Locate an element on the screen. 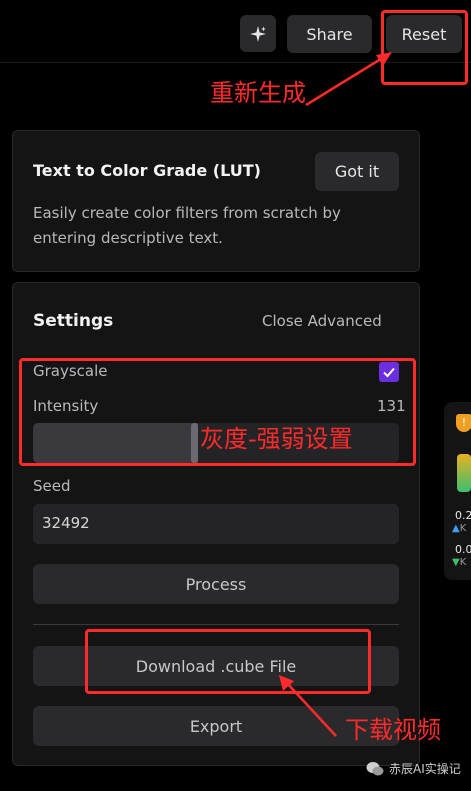 Image resolution: width=471 pixels, height=791 pixels. side-widget-unit2-text: K is located at coordinates (463, 562).